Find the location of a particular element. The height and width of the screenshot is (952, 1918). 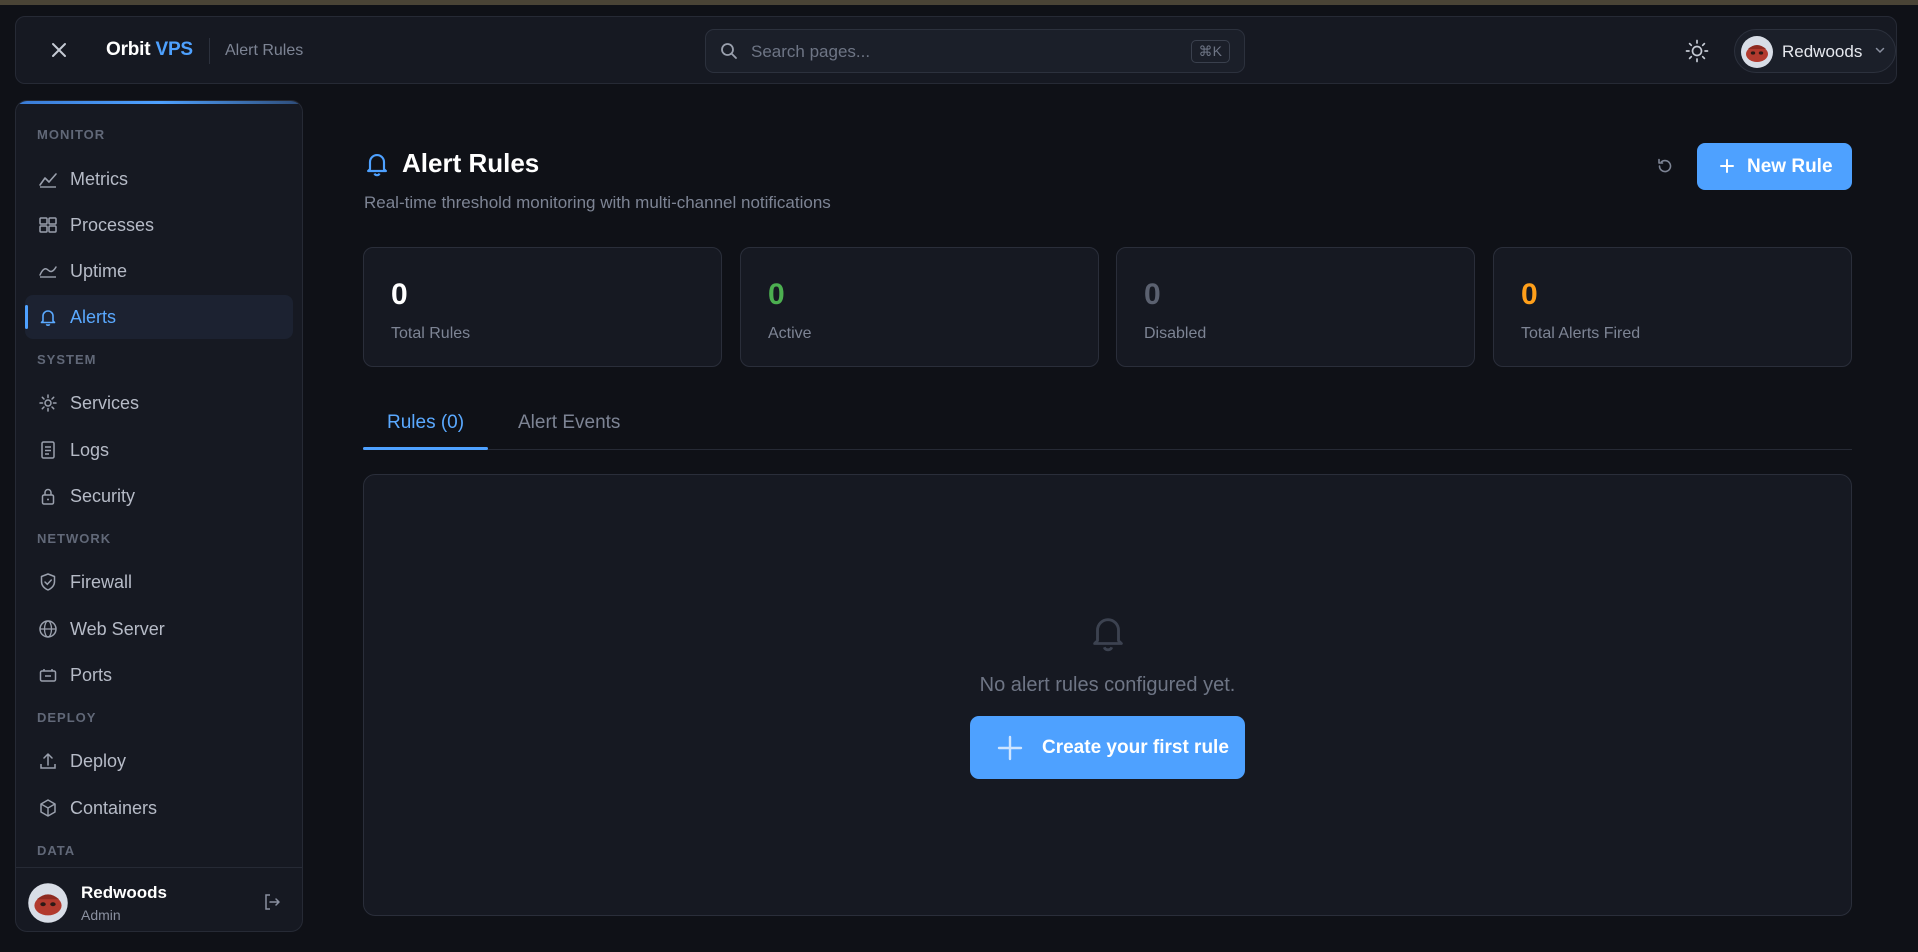

sidebar-item-label: Web Server is located at coordinates (117, 629).